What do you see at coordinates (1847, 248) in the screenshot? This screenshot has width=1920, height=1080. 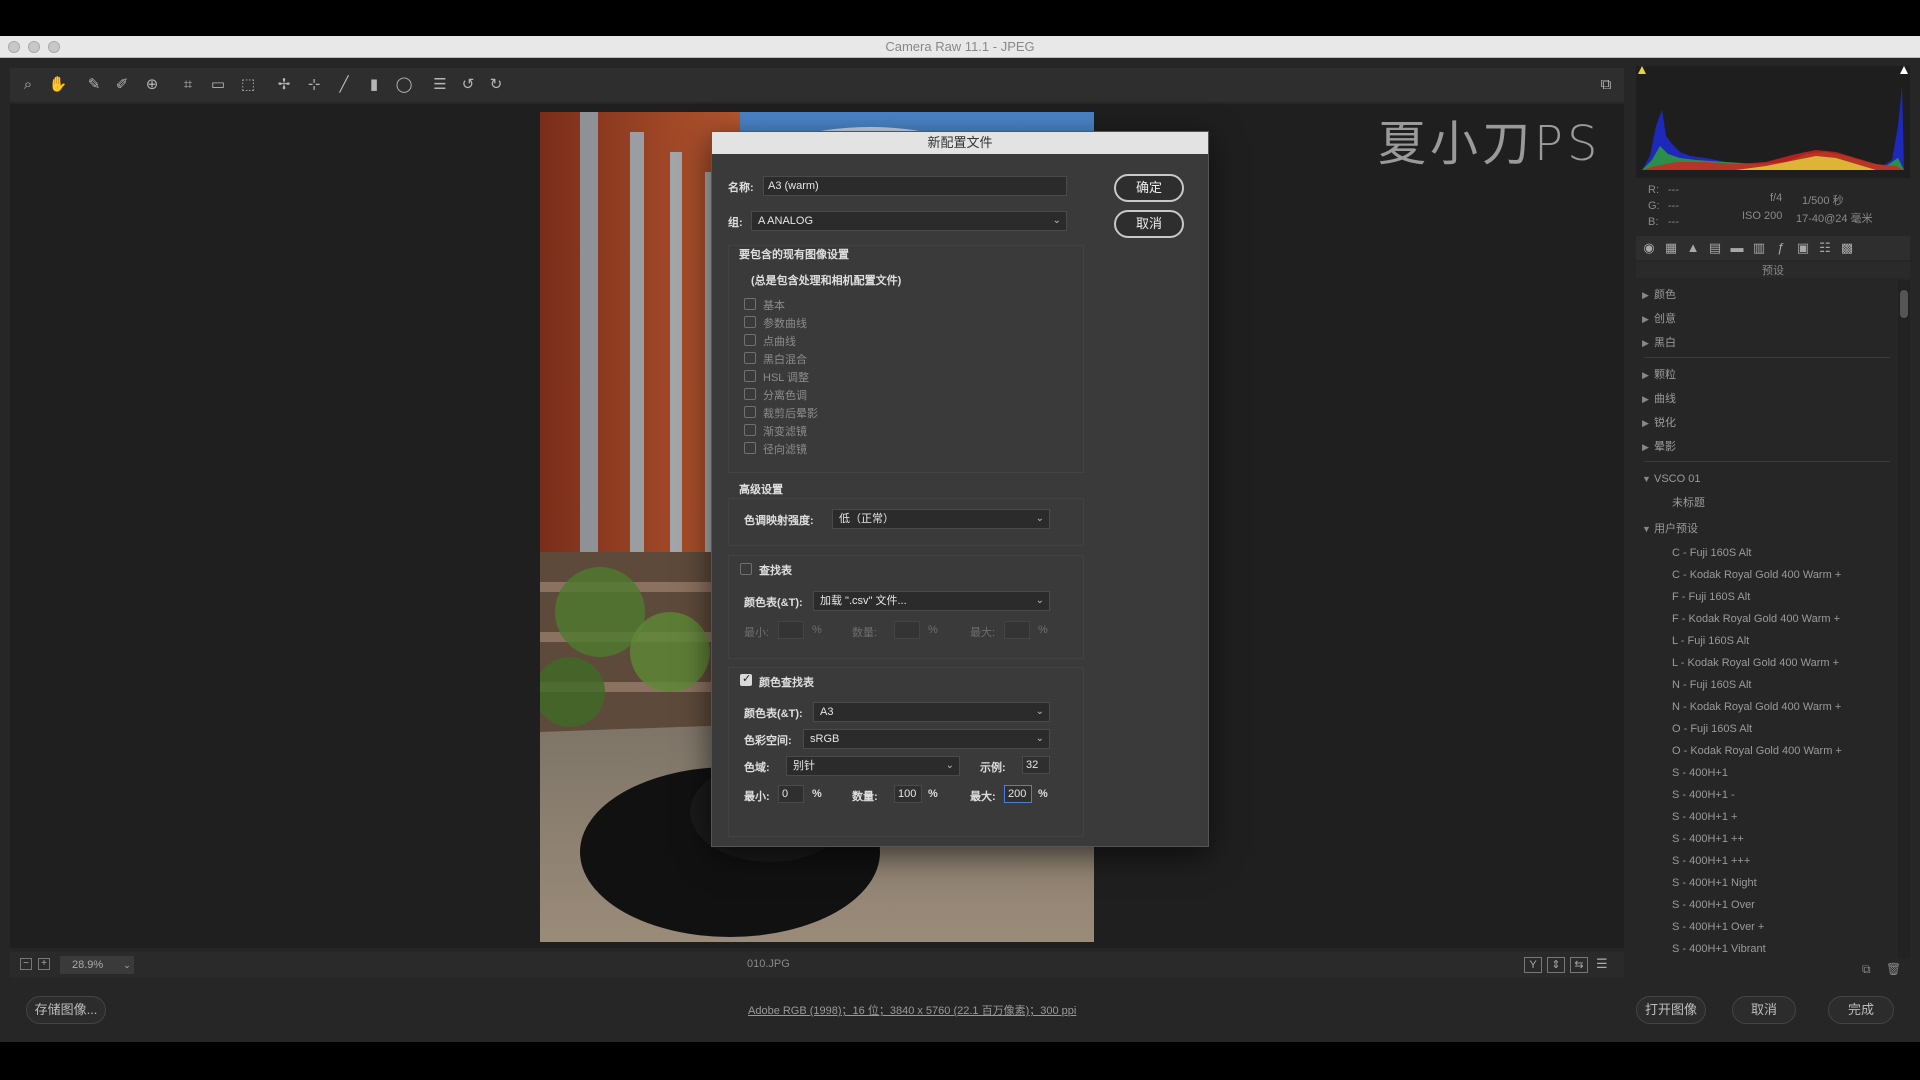 I see `snapshots-icon: ▩` at bounding box center [1847, 248].